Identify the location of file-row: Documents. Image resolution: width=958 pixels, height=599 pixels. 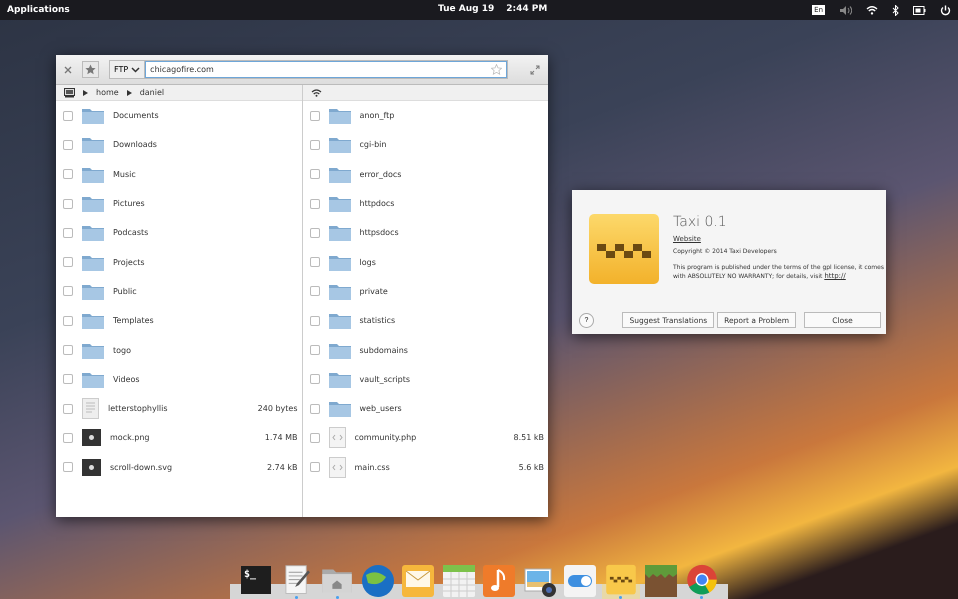
(179, 115).